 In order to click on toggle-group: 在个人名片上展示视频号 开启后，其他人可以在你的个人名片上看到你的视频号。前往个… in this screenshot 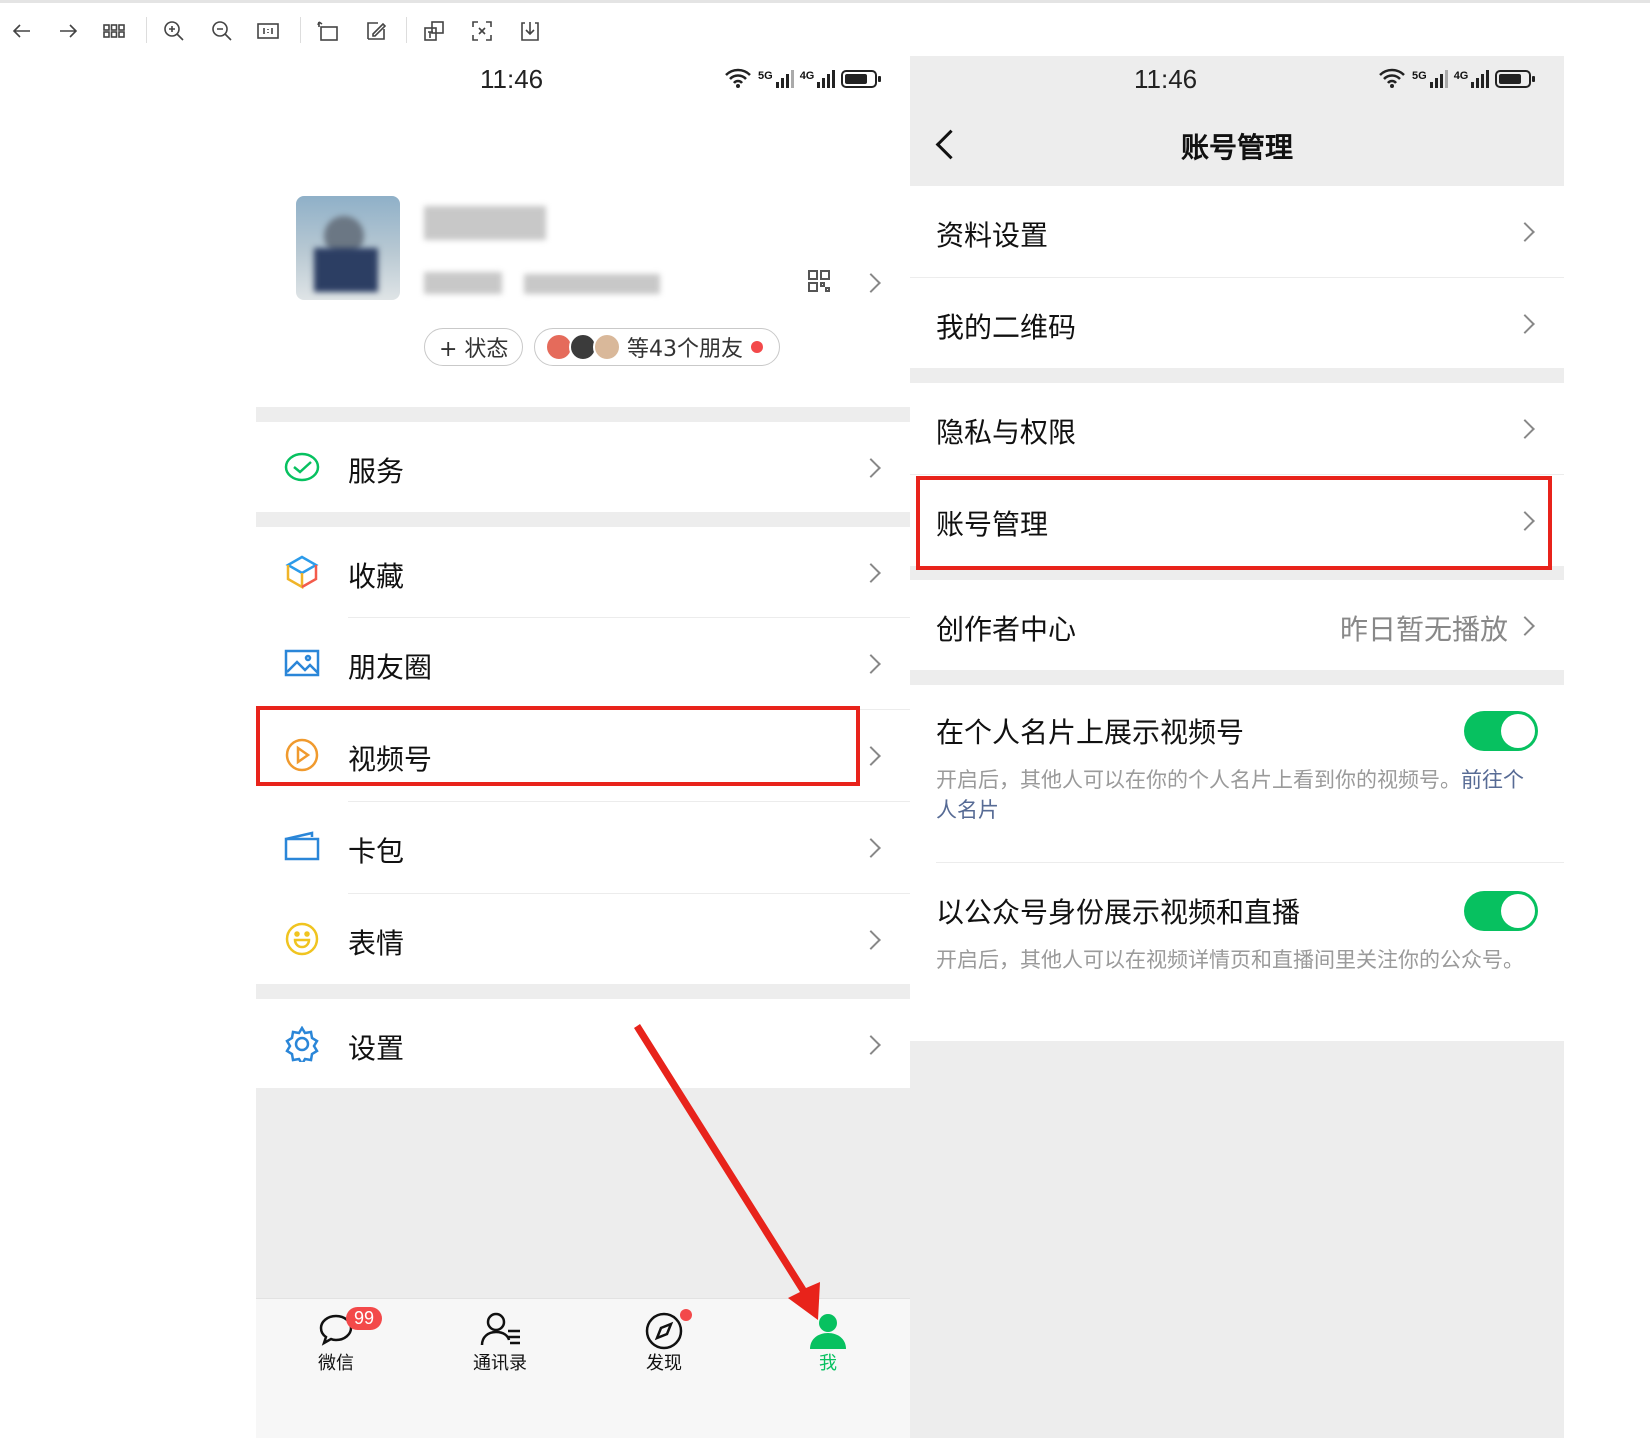, I will do `click(1237, 863)`.